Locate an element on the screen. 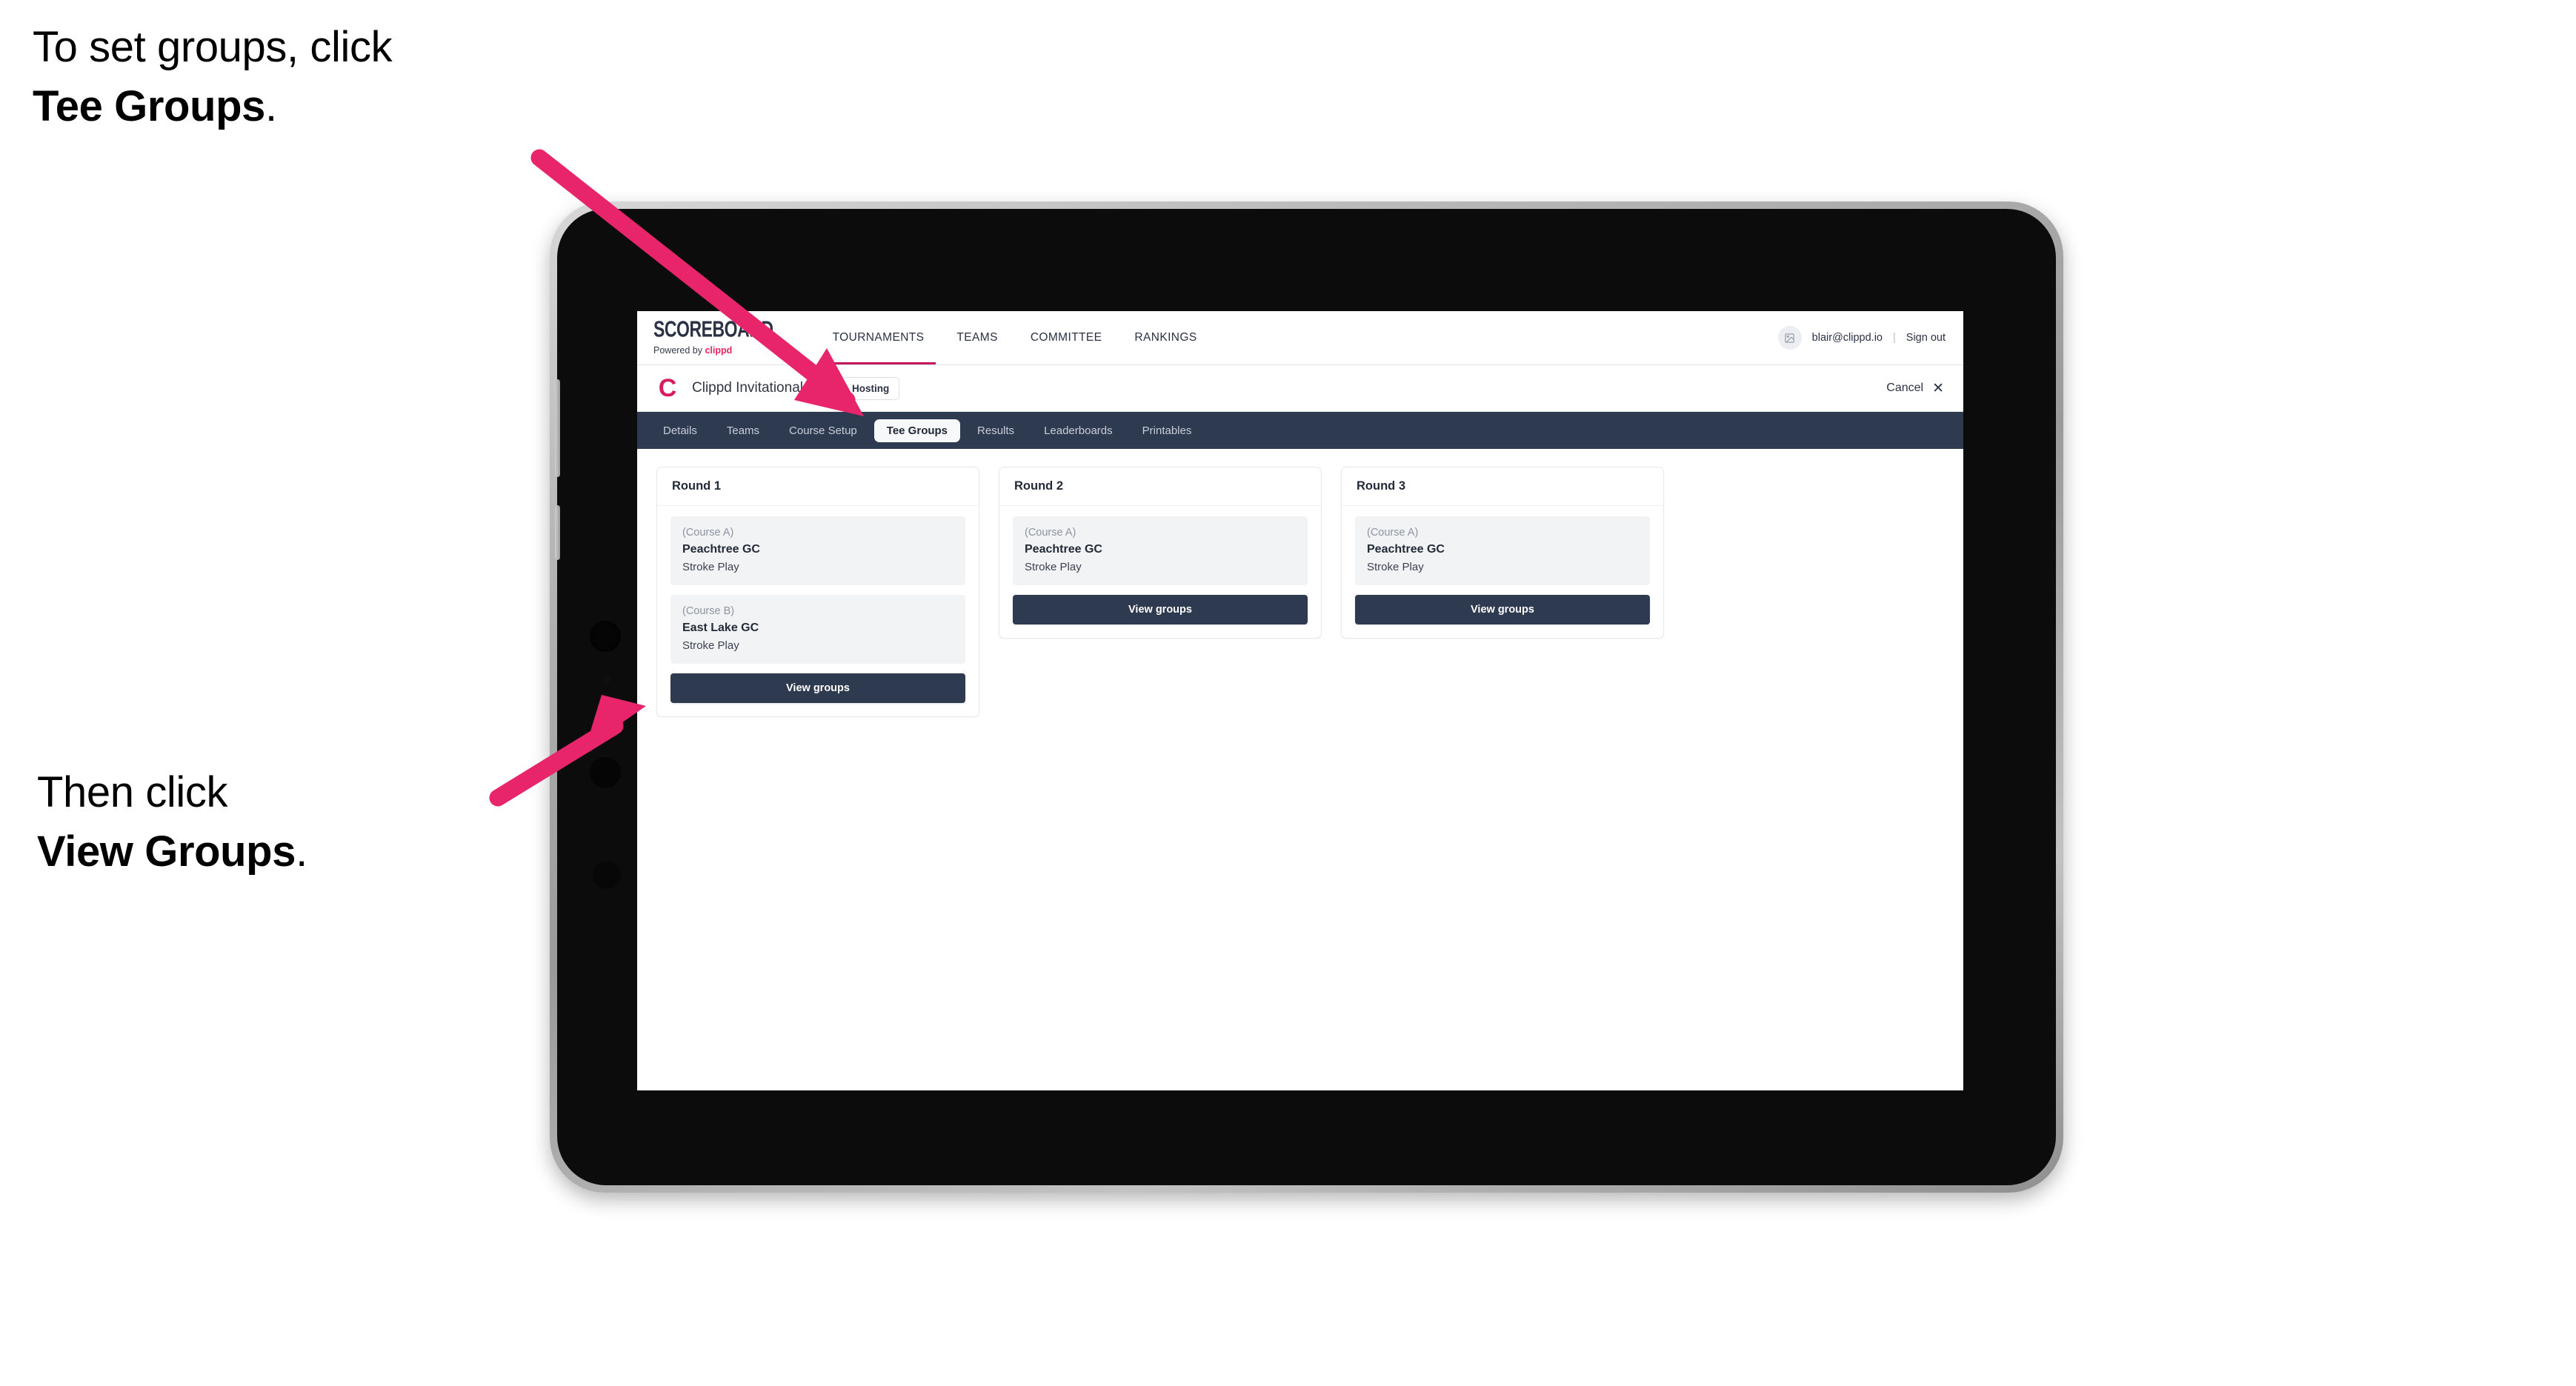  power-button is located at coordinates (557, 532).